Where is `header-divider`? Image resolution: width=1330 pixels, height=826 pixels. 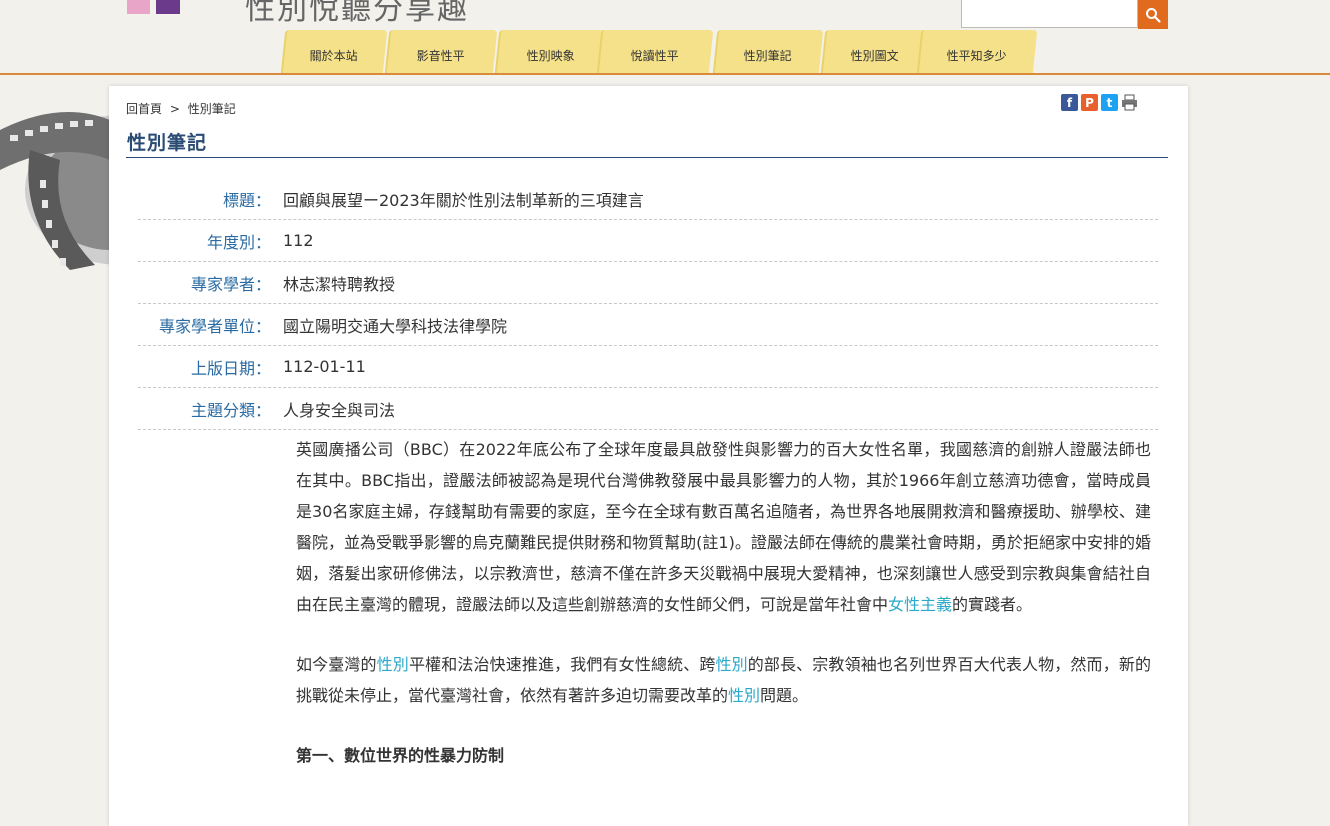
header-divider is located at coordinates (665, 74).